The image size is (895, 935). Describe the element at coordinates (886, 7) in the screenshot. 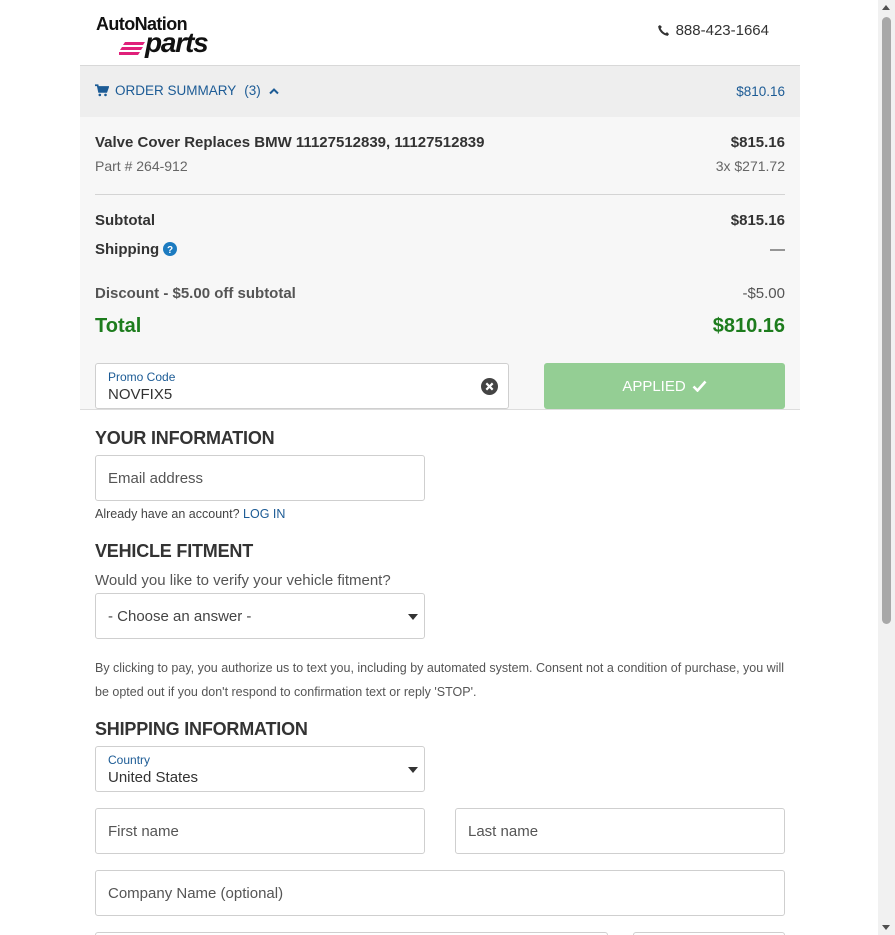

I see `scroll-up-arrow-icon` at that location.